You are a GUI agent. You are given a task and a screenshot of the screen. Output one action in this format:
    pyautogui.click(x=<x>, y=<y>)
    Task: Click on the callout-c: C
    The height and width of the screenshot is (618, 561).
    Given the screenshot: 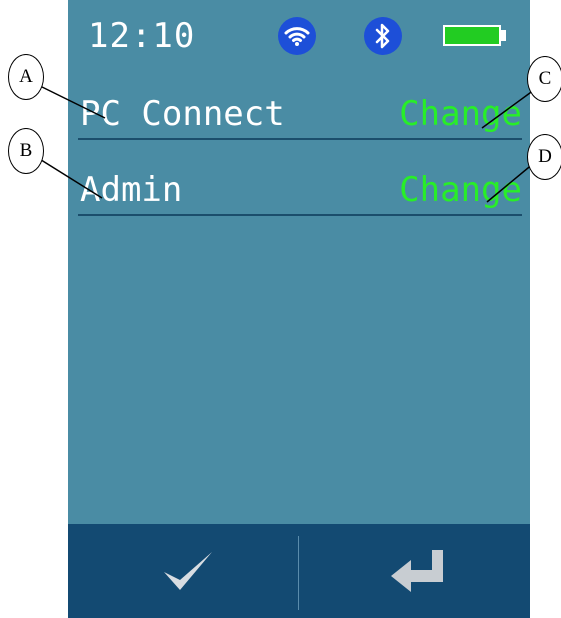 What is the action you would take?
    pyautogui.click(x=544, y=79)
    